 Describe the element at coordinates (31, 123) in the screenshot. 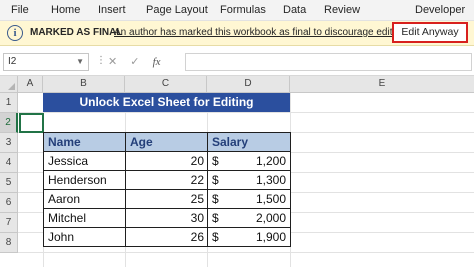

I see `active-cell` at that location.